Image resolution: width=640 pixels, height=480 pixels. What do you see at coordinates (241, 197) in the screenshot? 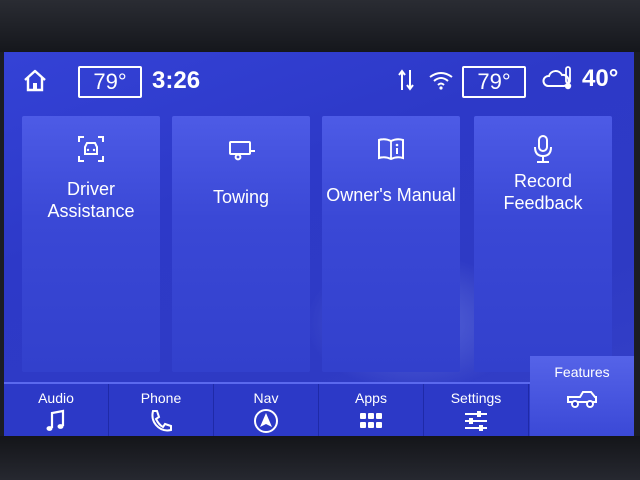
I see `tile-label: Towing` at bounding box center [241, 197].